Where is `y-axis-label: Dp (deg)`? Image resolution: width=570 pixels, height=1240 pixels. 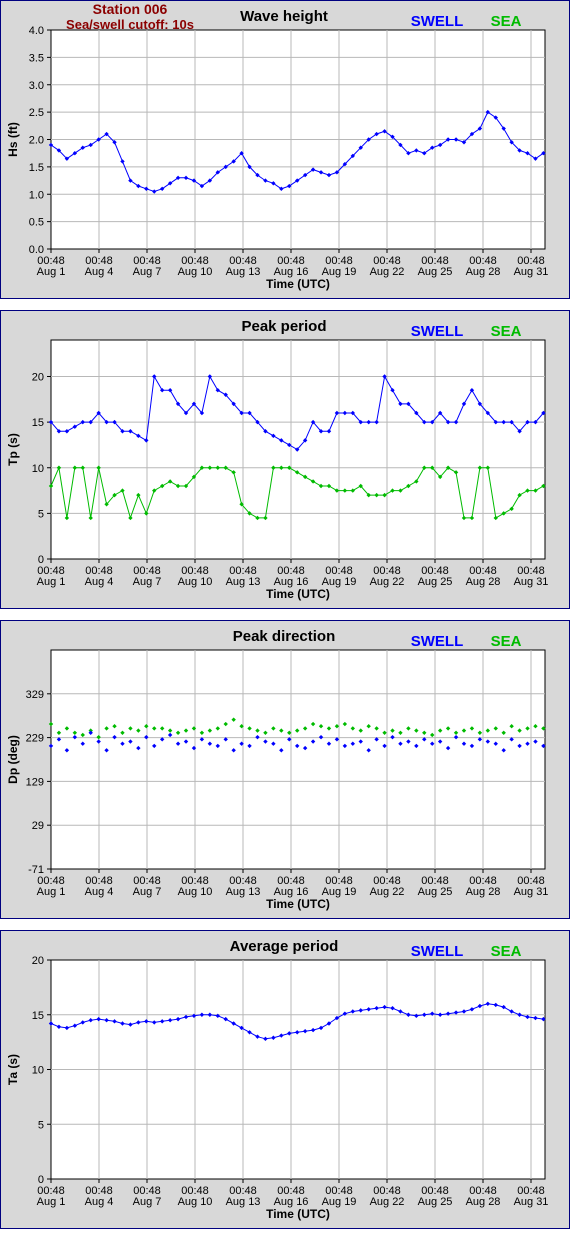
y-axis-label: Dp (deg) is located at coordinates (13, 759).